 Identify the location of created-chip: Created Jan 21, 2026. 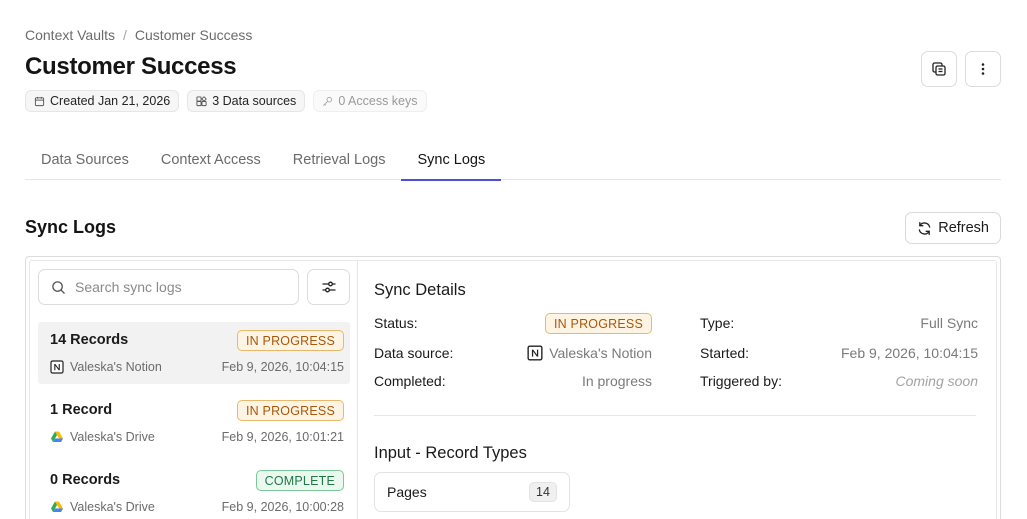
(102, 101).